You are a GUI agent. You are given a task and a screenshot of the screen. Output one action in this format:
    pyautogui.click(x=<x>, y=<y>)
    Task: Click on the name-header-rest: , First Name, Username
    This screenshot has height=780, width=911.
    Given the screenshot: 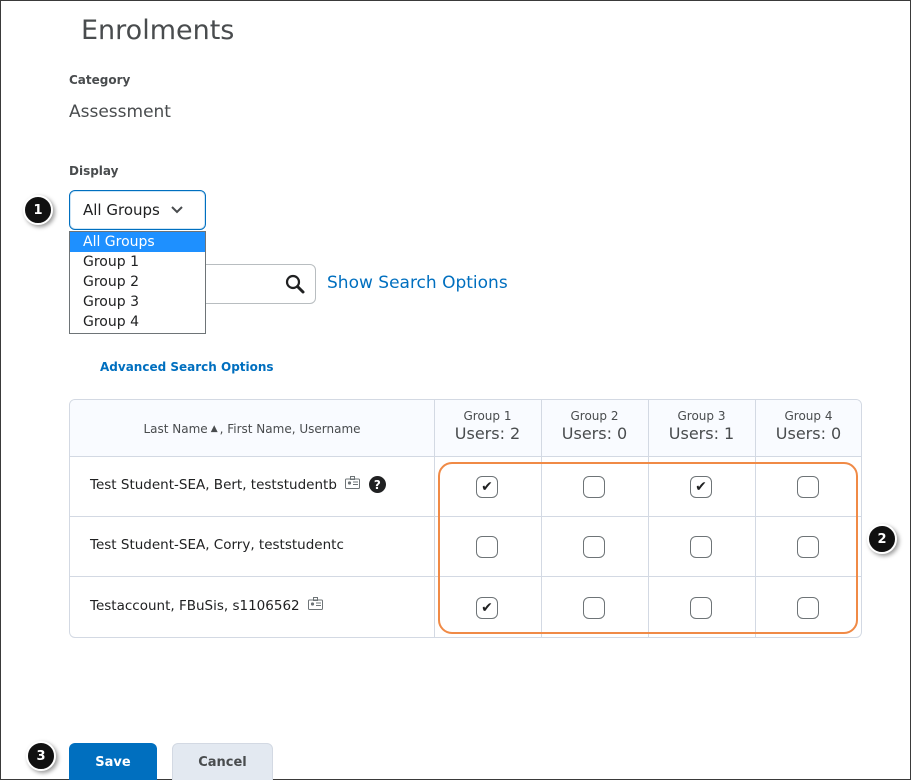 What is the action you would take?
    pyautogui.click(x=290, y=428)
    